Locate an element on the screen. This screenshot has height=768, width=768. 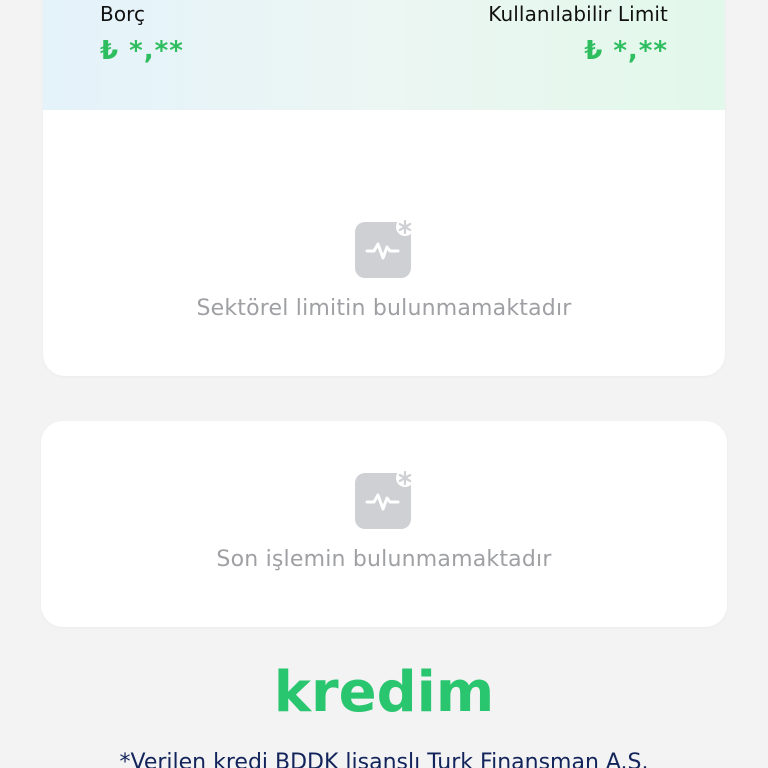
debt-label: Borç is located at coordinates (123, 14).